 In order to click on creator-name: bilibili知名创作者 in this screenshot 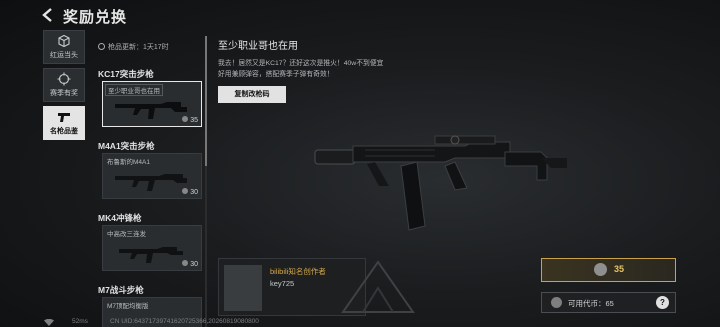, I will do `click(298, 271)`.